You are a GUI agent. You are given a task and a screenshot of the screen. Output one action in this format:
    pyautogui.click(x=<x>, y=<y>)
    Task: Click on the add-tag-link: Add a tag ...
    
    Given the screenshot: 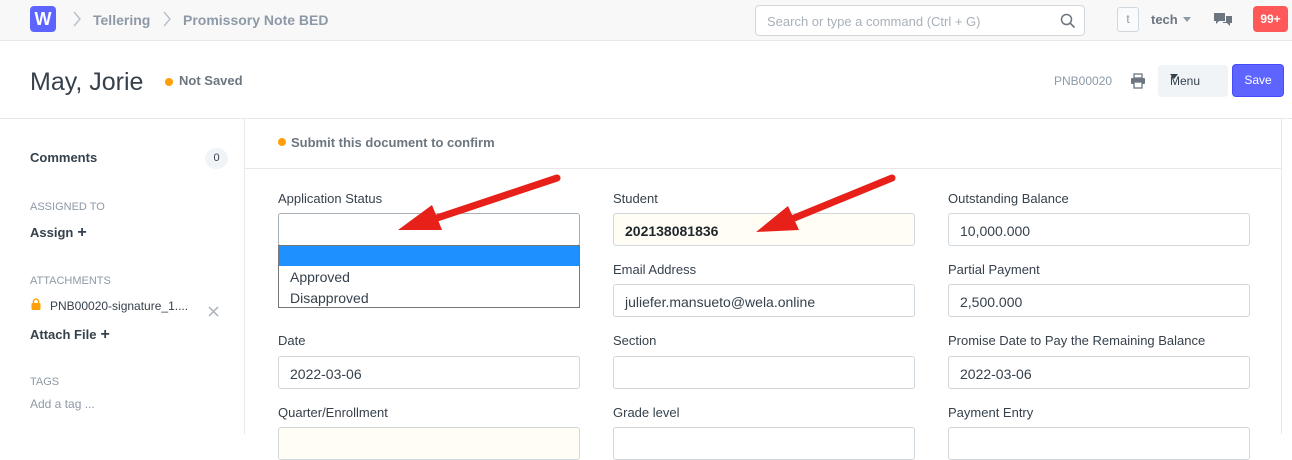 What is the action you would take?
    pyautogui.click(x=62, y=404)
    